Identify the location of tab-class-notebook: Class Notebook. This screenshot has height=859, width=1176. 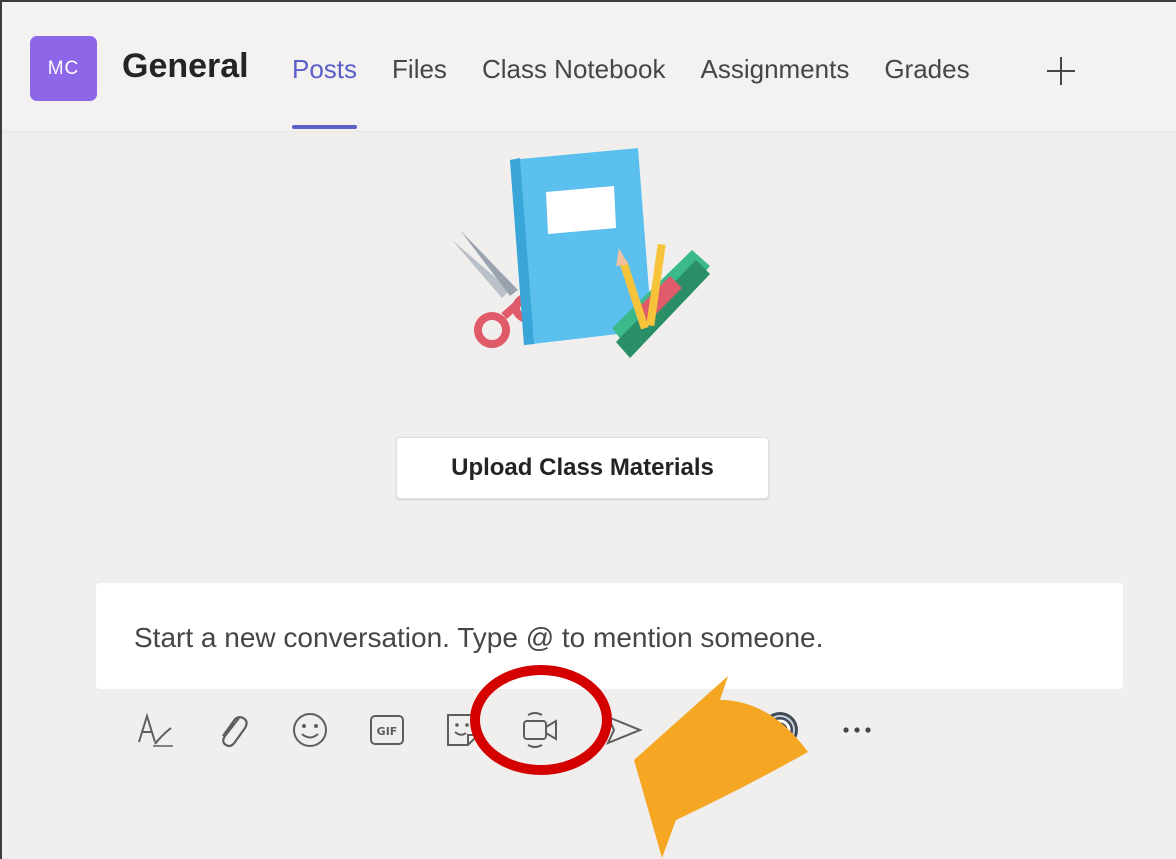
(574, 69).